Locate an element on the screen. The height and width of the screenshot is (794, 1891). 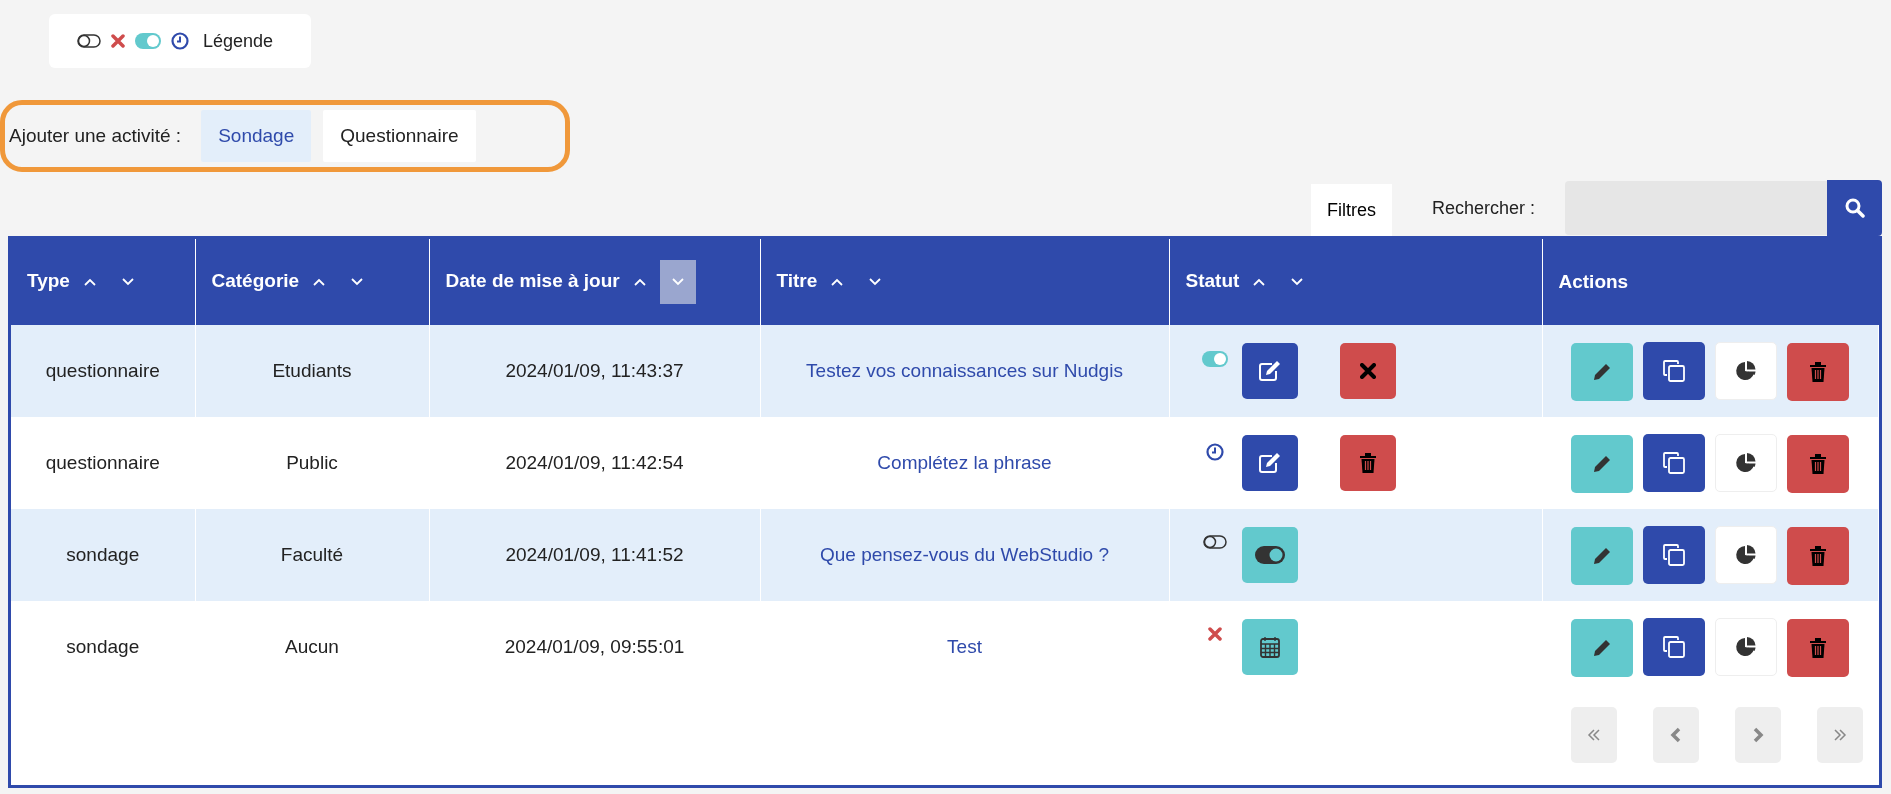
activity-title-link: Complétez la phrase is located at coordinates (964, 462).